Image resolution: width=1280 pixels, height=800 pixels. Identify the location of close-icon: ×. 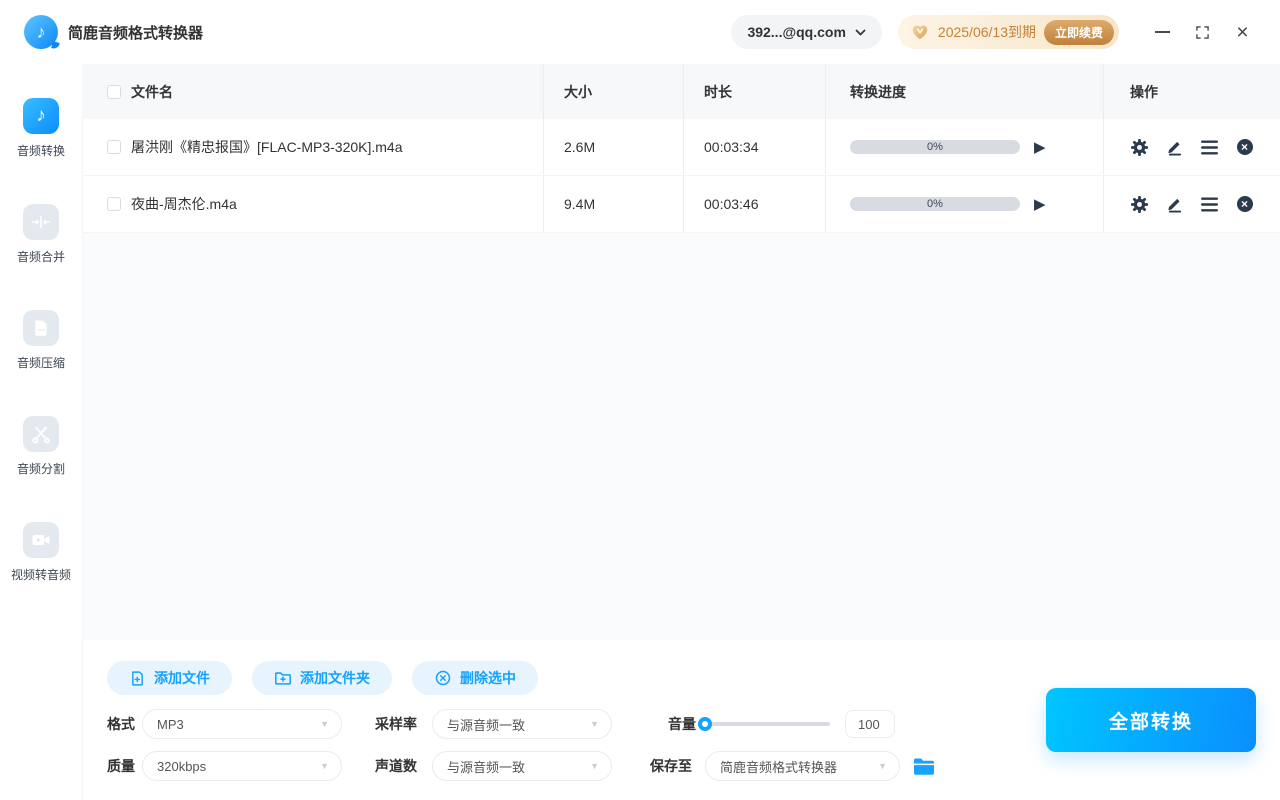
(1242, 32).